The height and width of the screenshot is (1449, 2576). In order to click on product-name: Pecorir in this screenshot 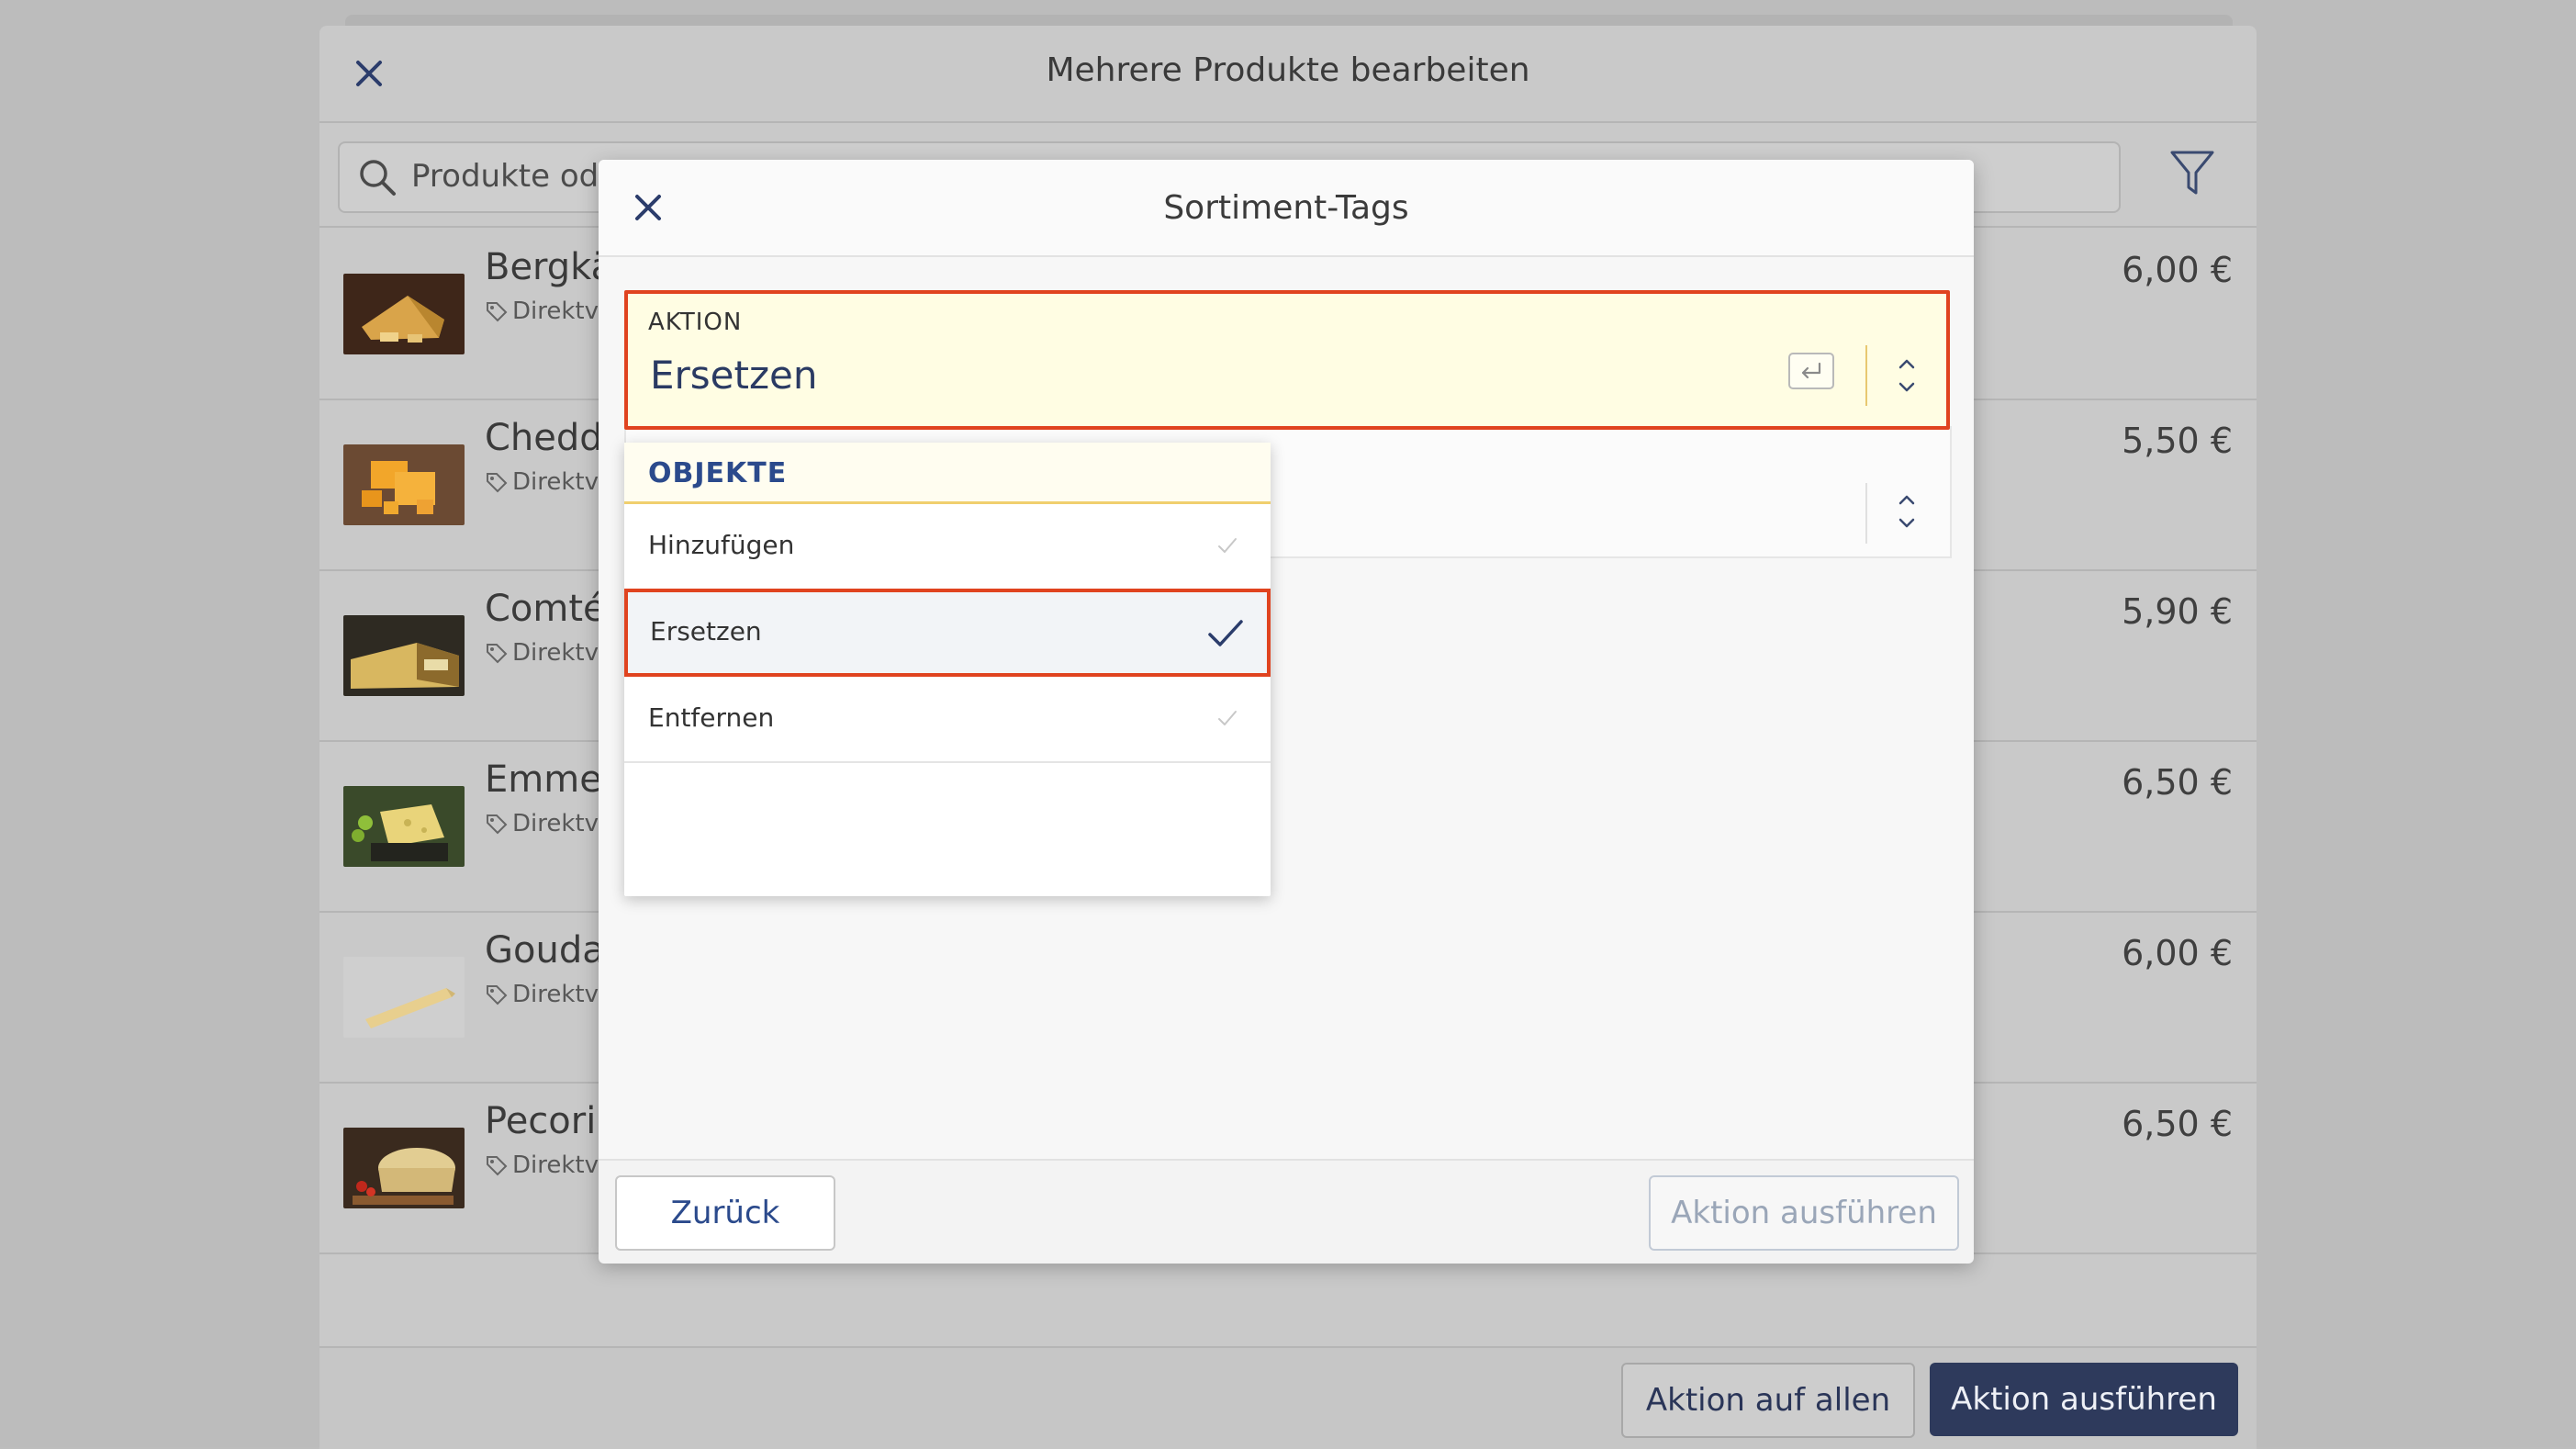, I will do `click(548, 1121)`.